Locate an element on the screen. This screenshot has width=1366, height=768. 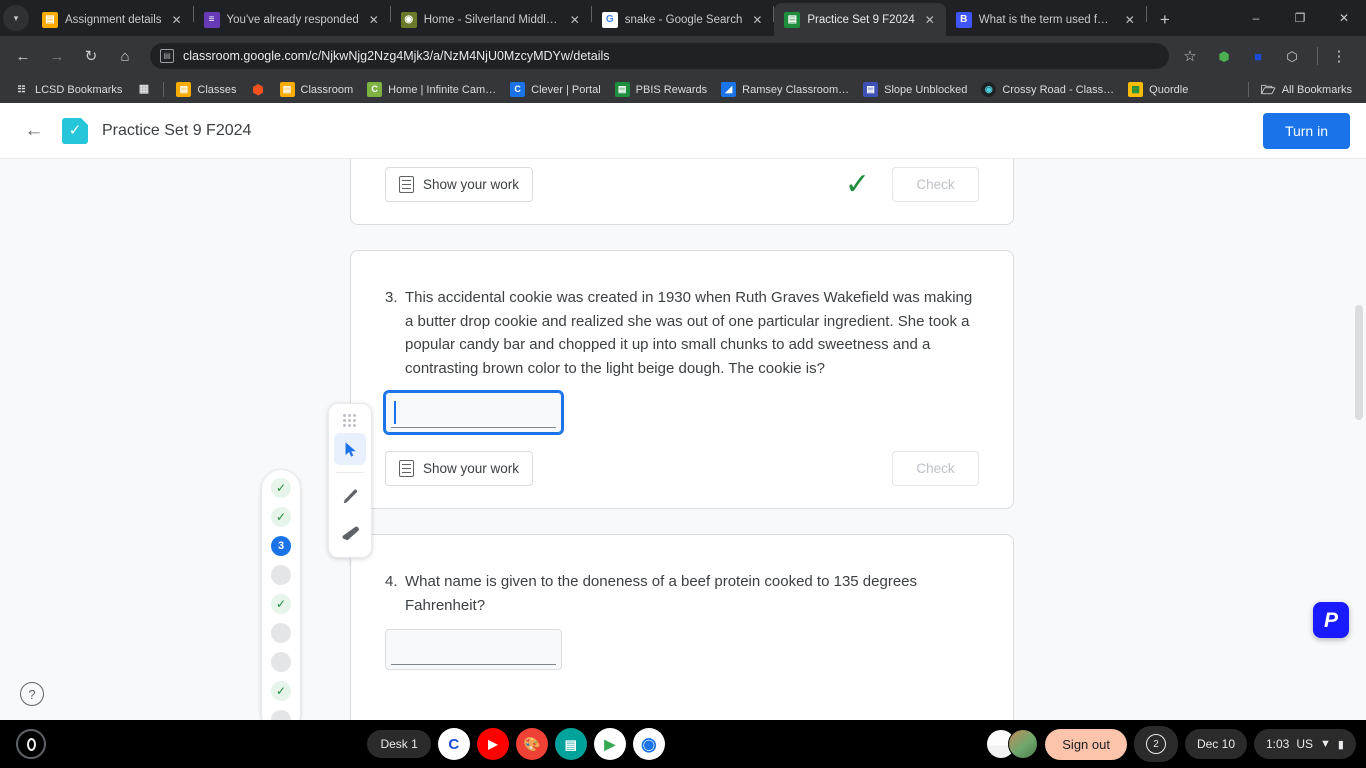
home-icon: ⌂ is located at coordinates (125, 56).